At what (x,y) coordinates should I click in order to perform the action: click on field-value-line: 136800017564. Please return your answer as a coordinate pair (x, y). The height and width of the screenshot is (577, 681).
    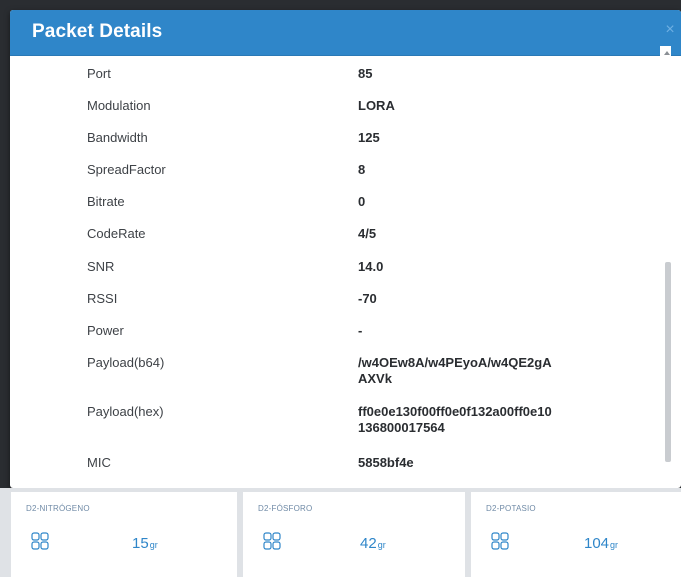
    Looking at the image, I should click on (401, 427).